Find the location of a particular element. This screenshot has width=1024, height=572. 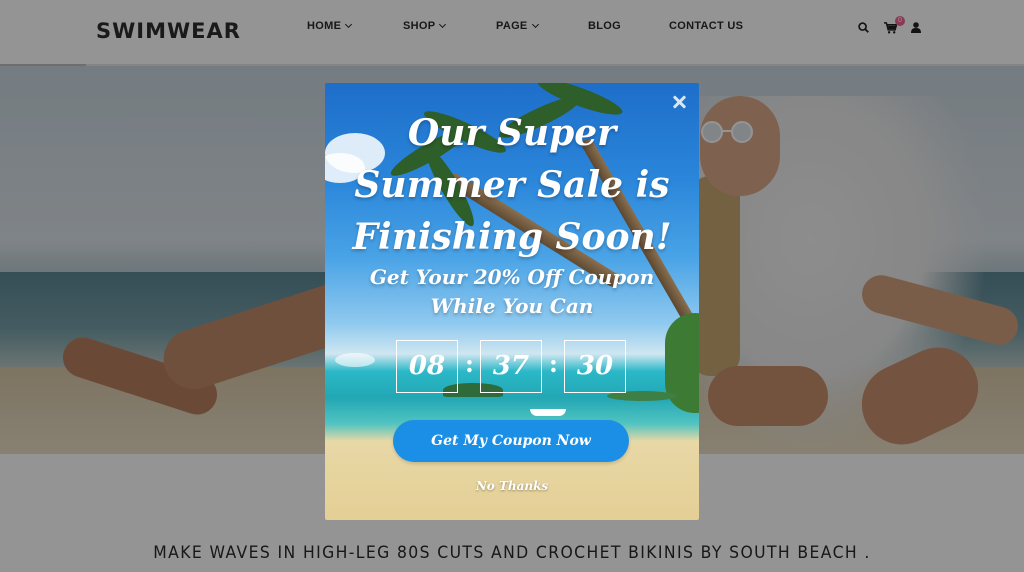

popup-title-line: Summer Sale is is located at coordinates (512, 185).